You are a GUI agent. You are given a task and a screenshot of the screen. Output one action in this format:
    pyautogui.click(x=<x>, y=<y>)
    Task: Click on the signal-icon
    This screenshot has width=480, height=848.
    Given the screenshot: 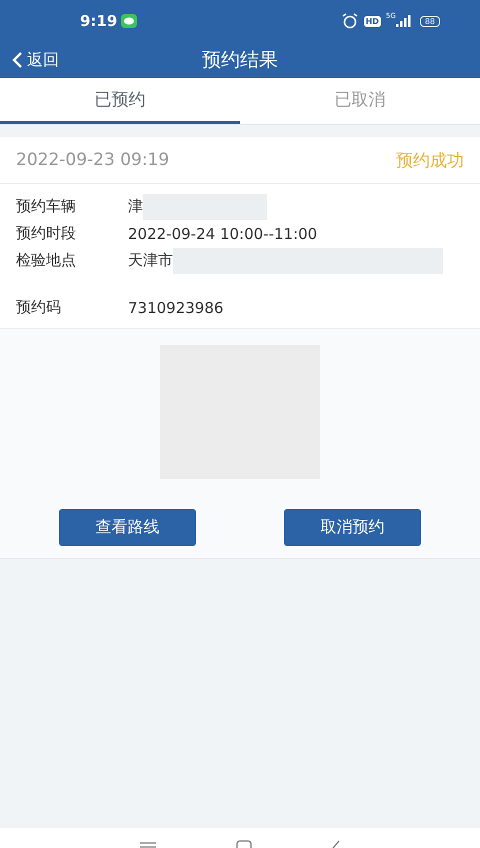 What is the action you would take?
    pyautogui.click(x=404, y=21)
    